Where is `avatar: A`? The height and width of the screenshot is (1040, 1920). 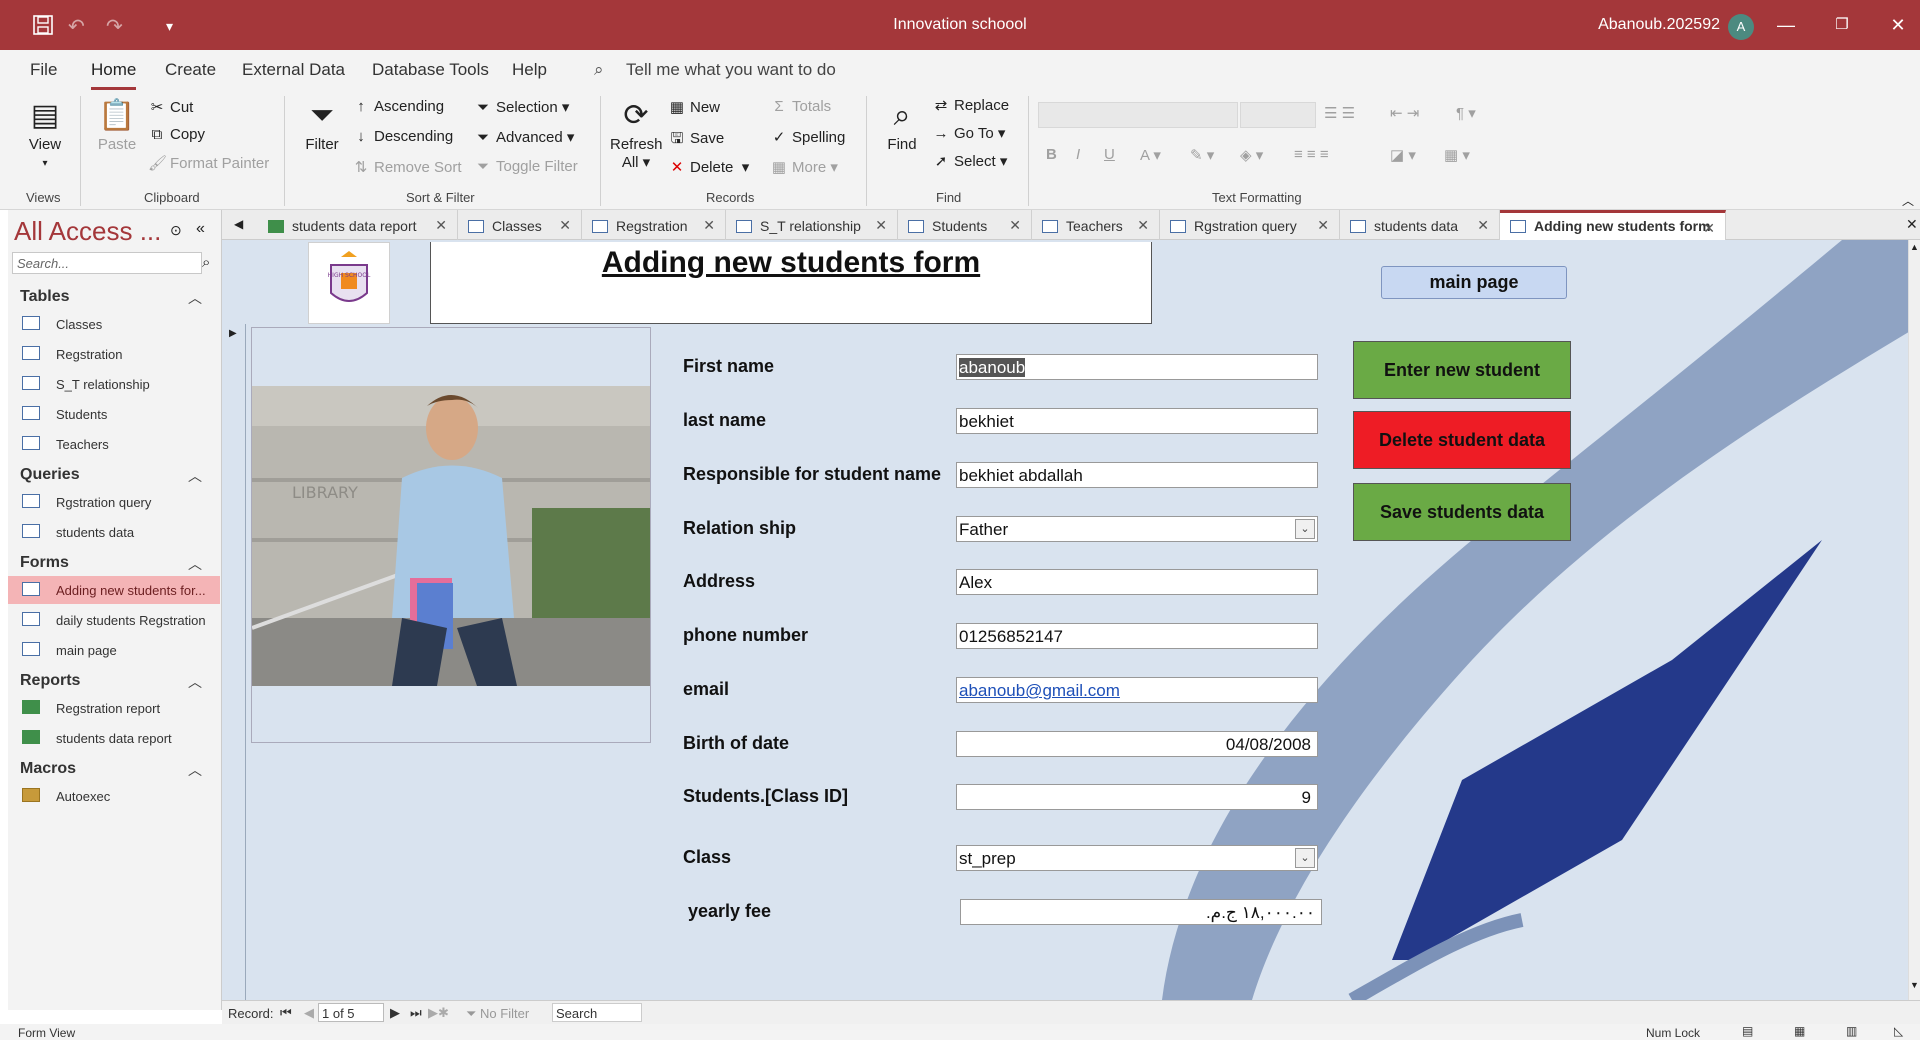 avatar: A is located at coordinates (1741, 27).